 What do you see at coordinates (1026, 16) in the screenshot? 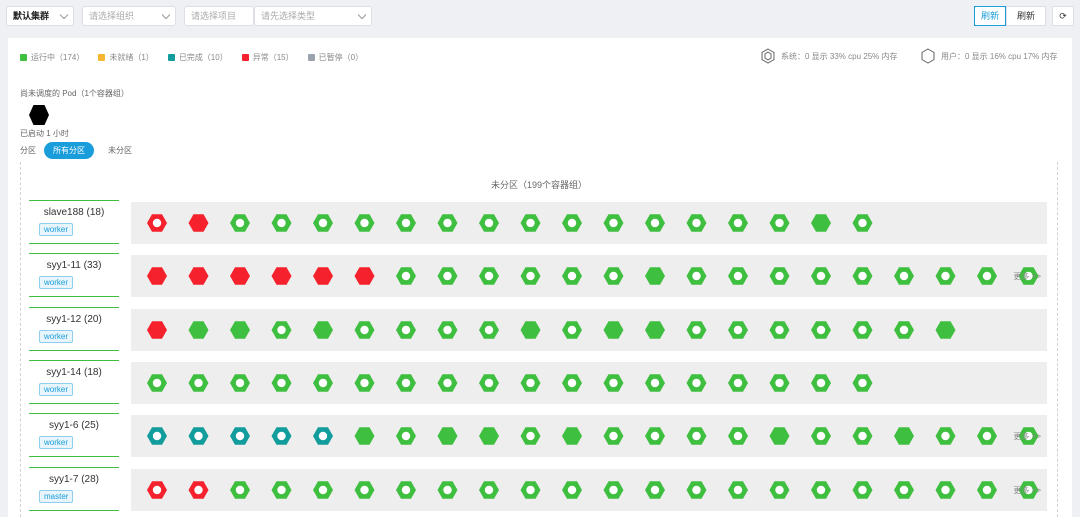
I see `refresh-button: 刷新` at bounding box center [1026, 16].